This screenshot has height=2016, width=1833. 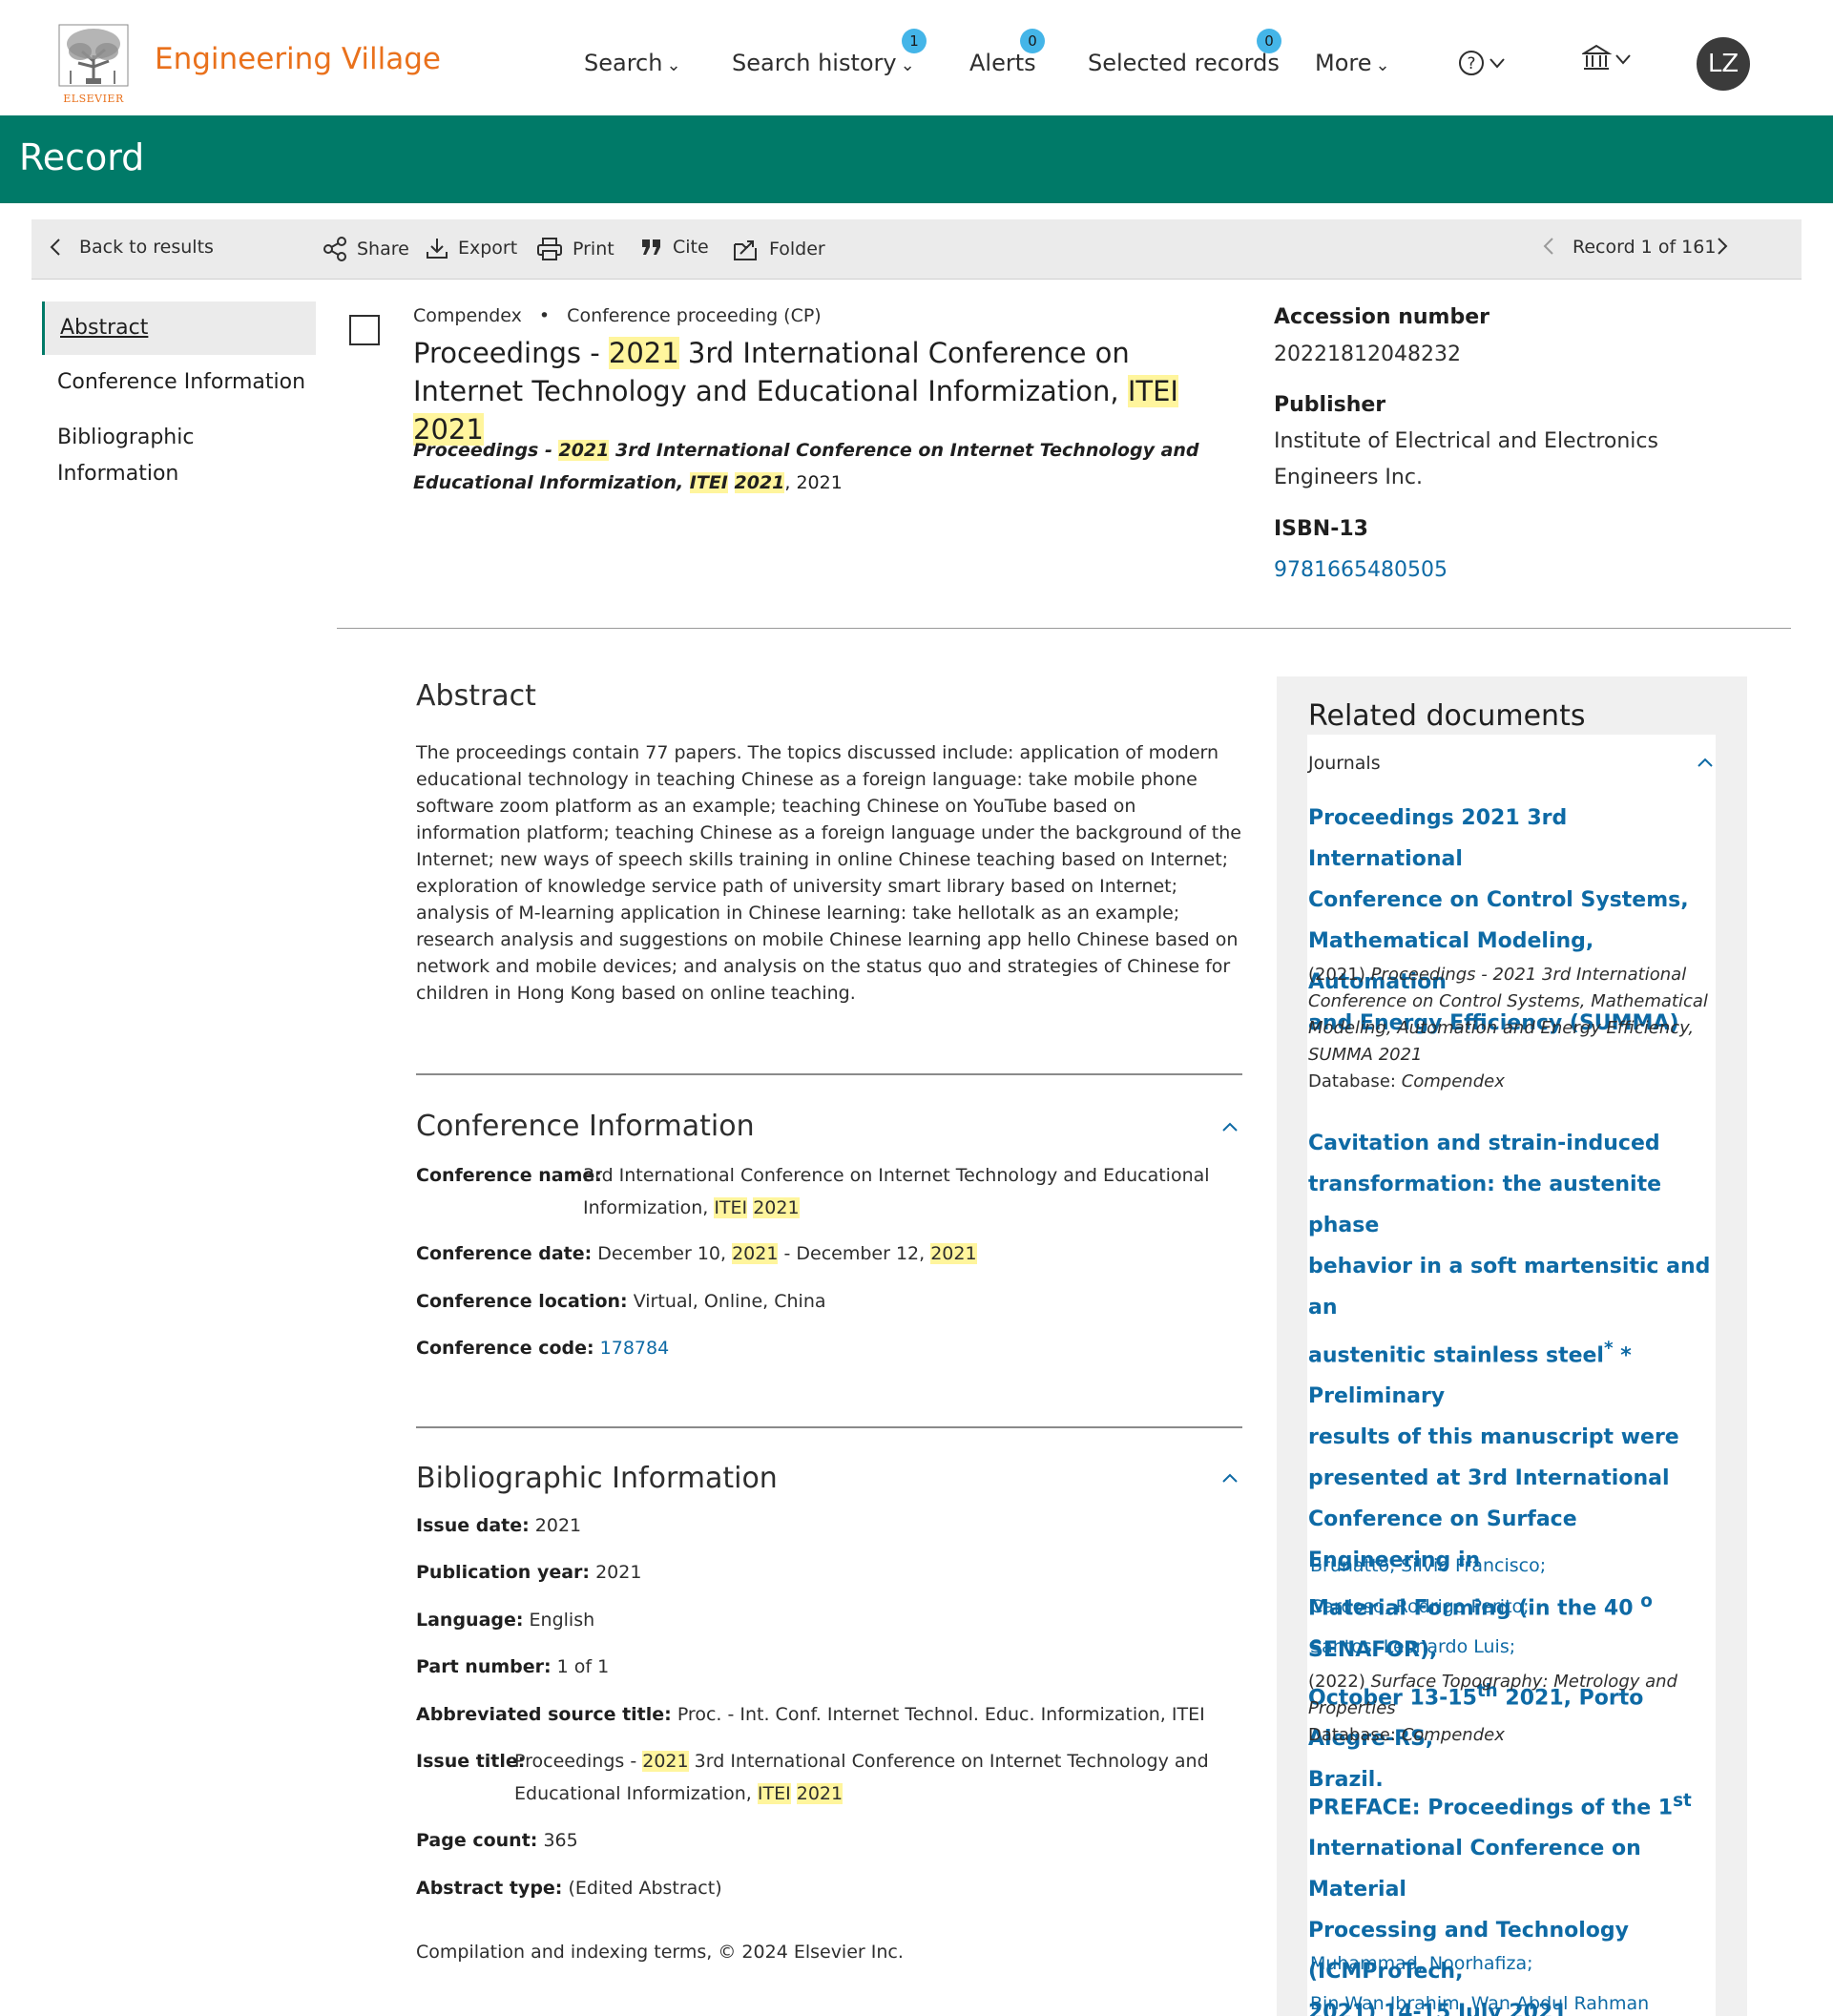 What do you see at coordinates (1494, 1437) in the screenshot?
I see `related-title-line: results of this manuscript were` at bounding box center [1494, 1437].